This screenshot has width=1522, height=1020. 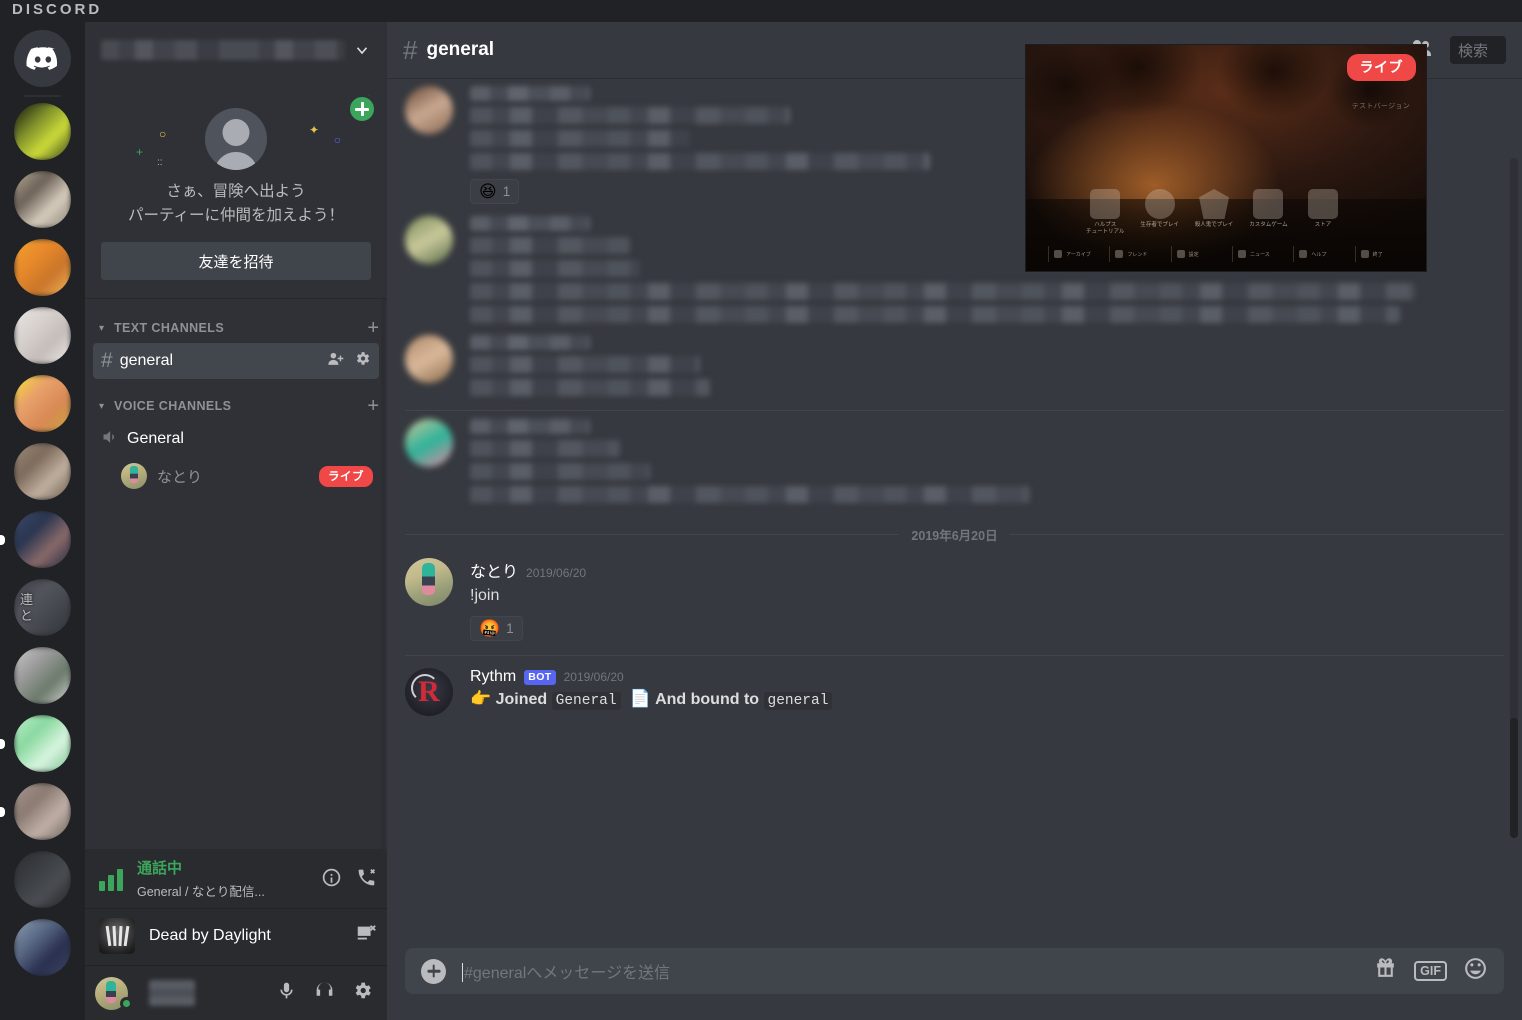 I want to click on message-reaction: 😆 1, so click(x=495, y=191).